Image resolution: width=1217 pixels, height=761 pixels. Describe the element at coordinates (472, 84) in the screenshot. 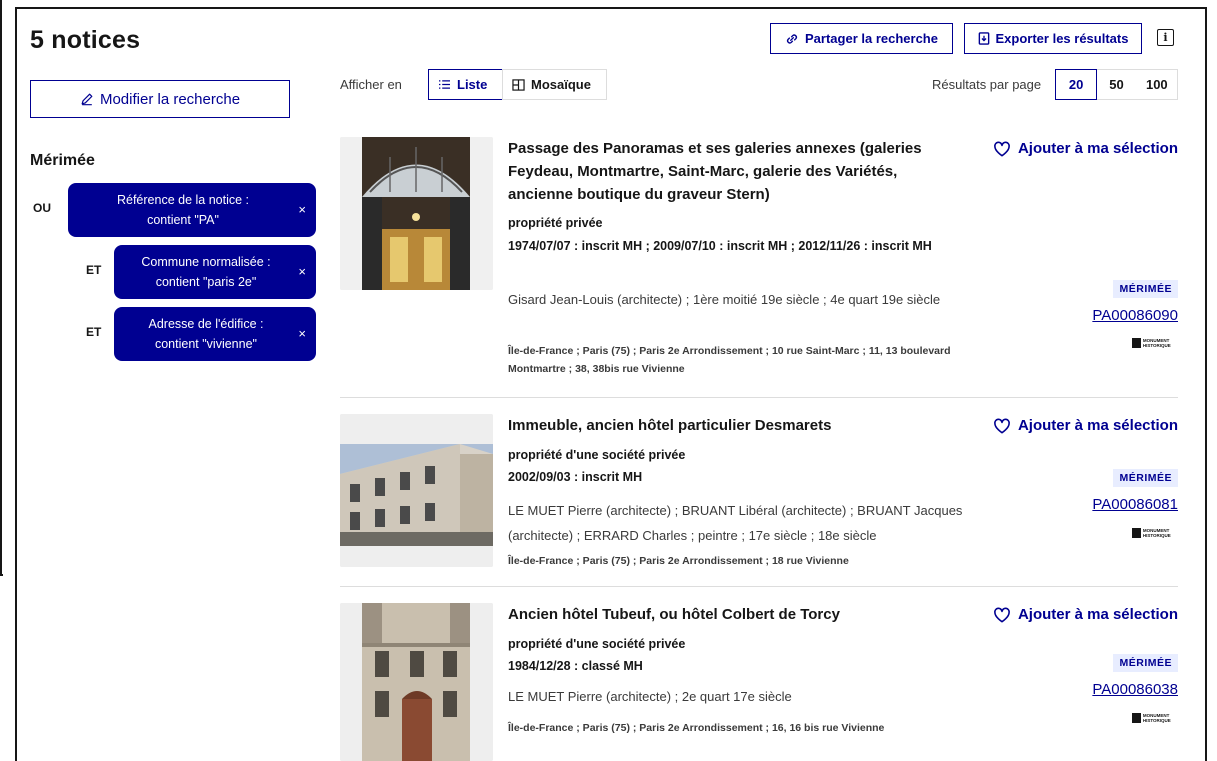

I see `view-list-label: Liste` at that location.